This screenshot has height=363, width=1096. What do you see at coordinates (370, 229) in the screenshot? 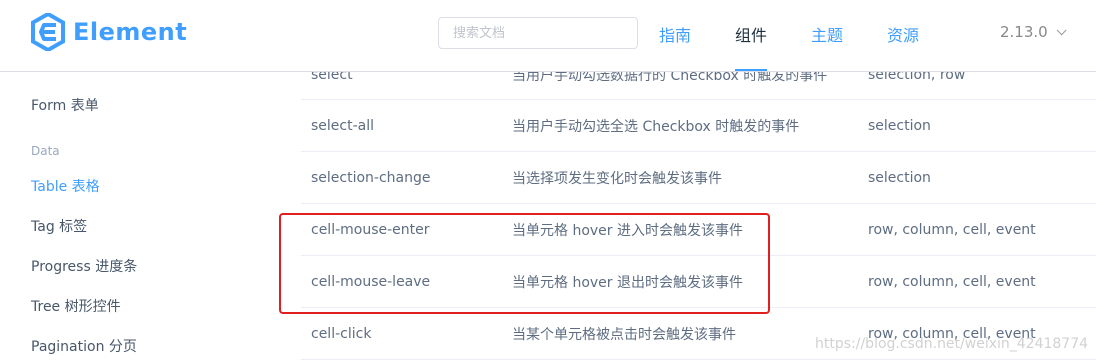
I see `event-name: cell-mouse-enter` at bounding box center [370, 229].